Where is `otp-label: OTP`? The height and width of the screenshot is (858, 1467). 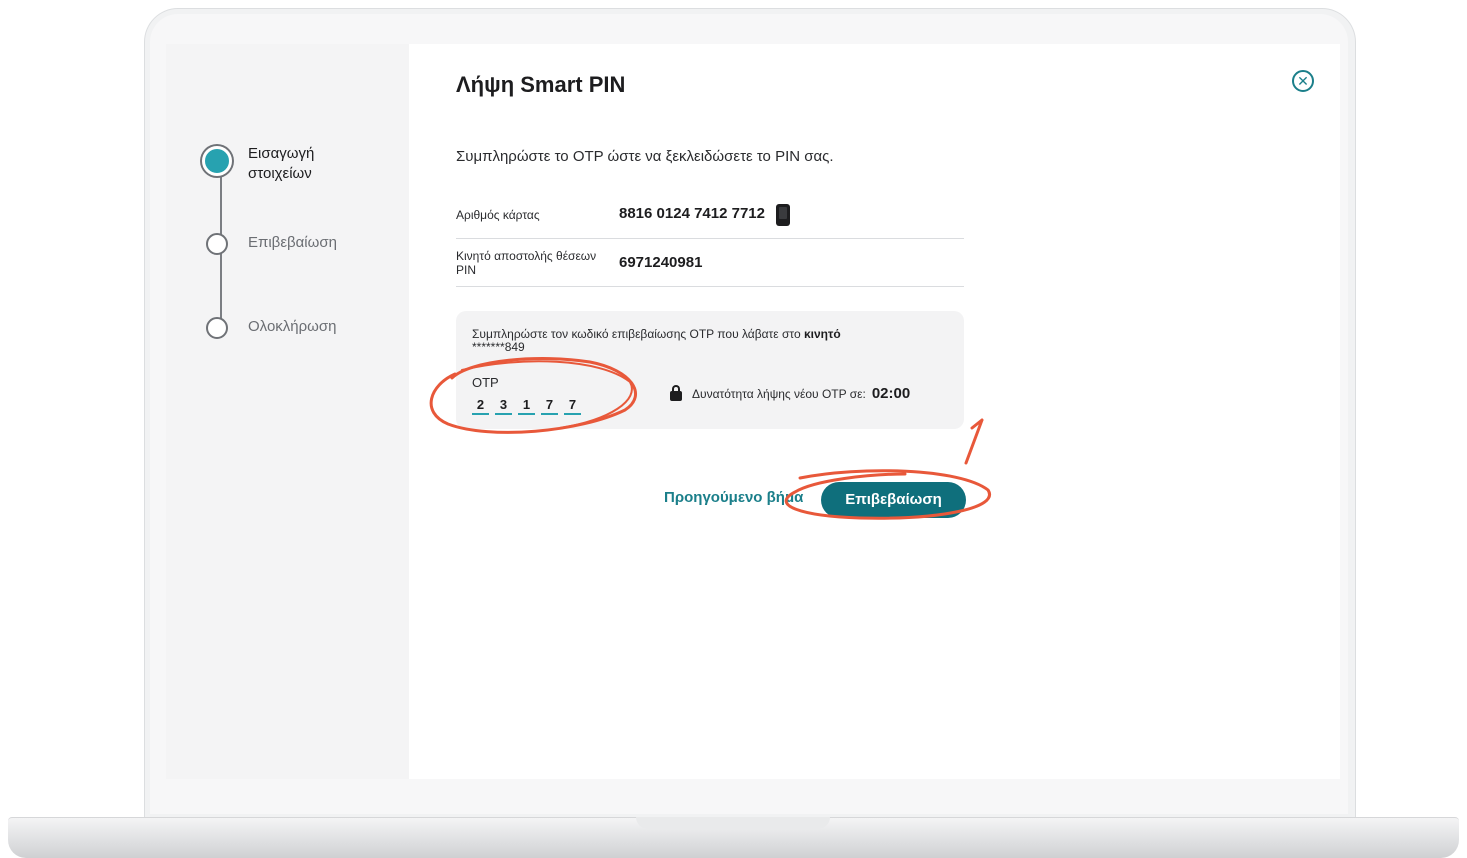 otp-label: OTP is located at coordinates (485, 382).